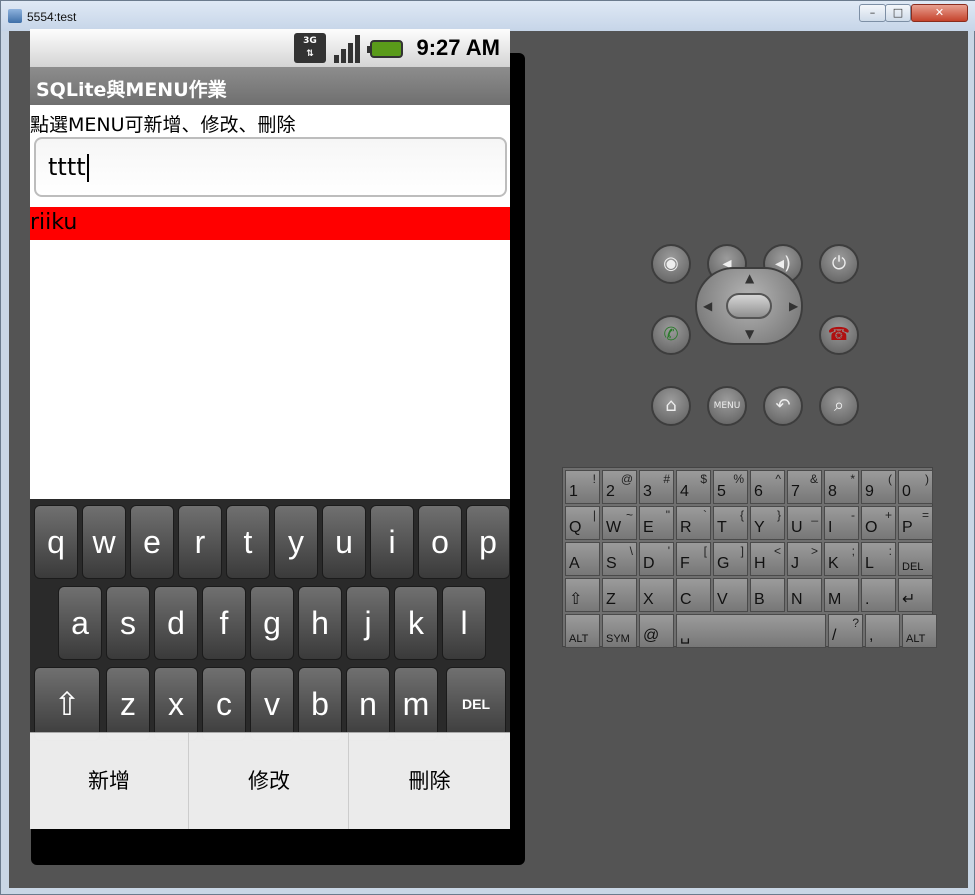 The image size is (975, 895). I want to click on key-g: g, so click(272, 623).